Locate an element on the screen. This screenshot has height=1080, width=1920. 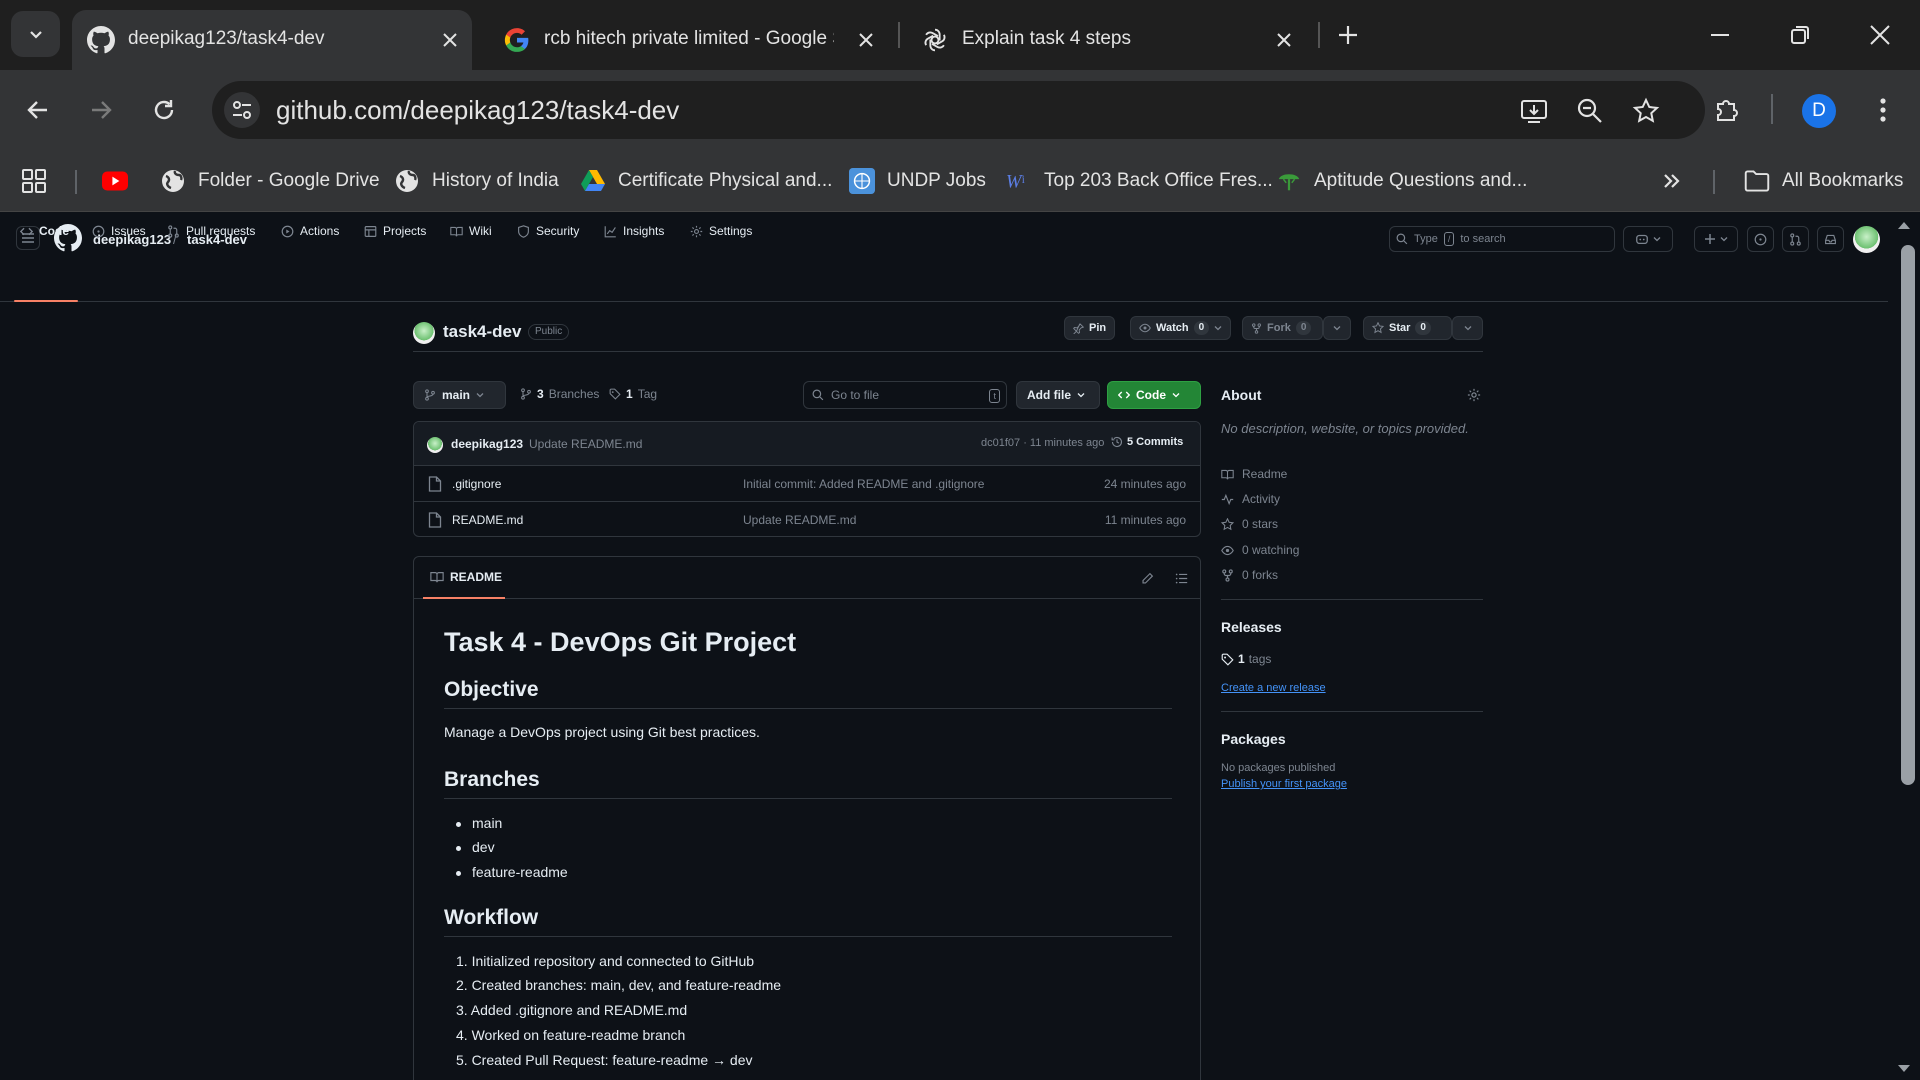
extensions-button is located at coordinates (1726, 110).